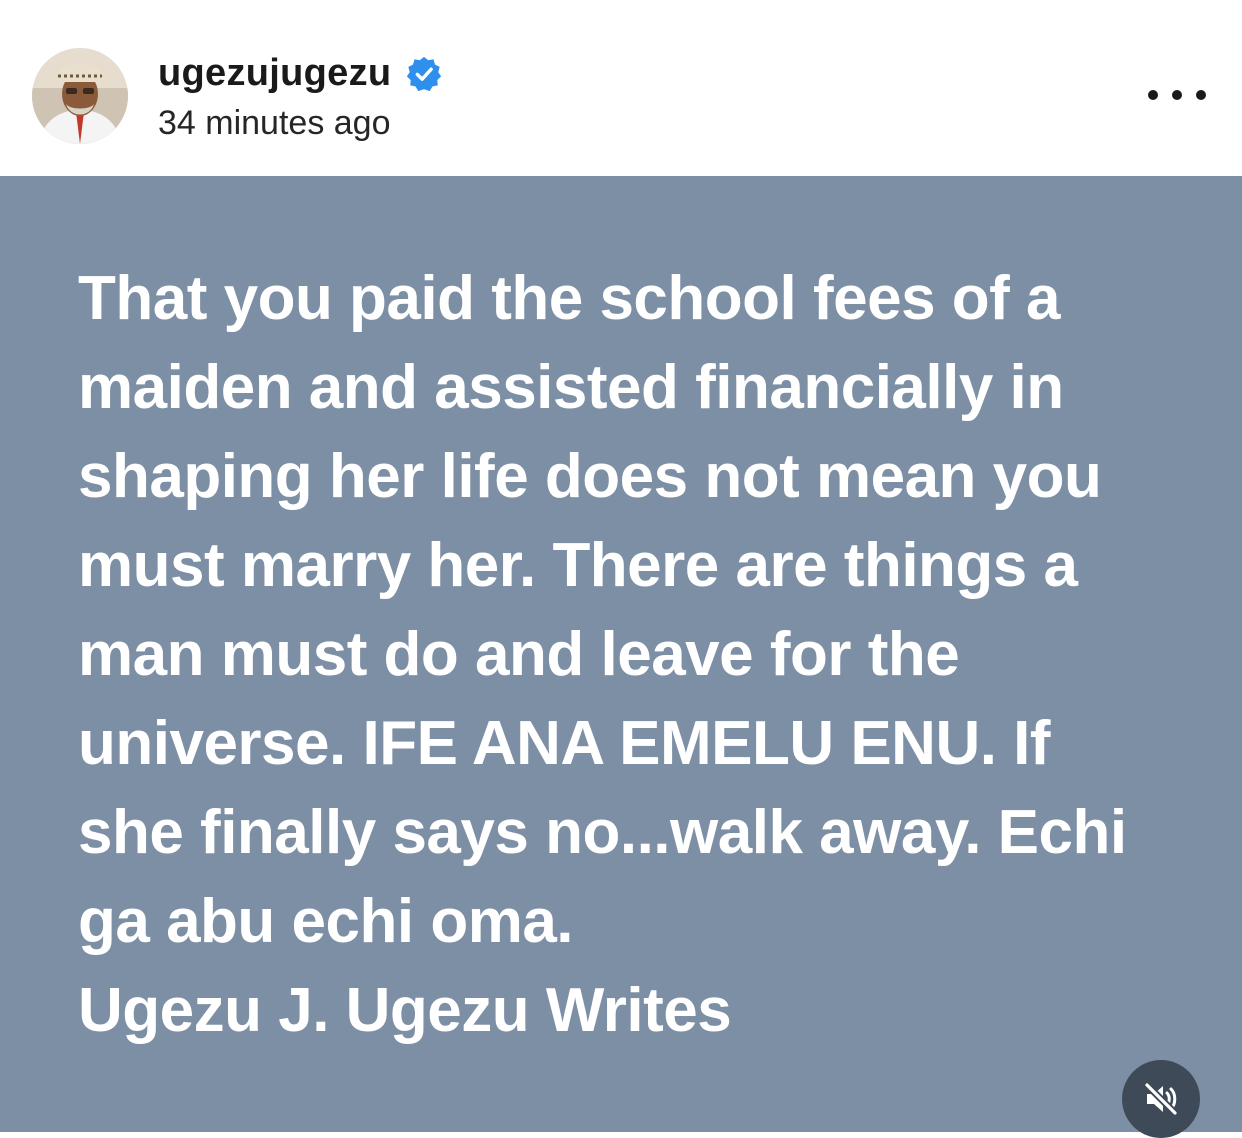  What do you see at coordinates (274, 73) in the screenshot?
I see `username: ugezujugezu` at bounding box center [274, 73].